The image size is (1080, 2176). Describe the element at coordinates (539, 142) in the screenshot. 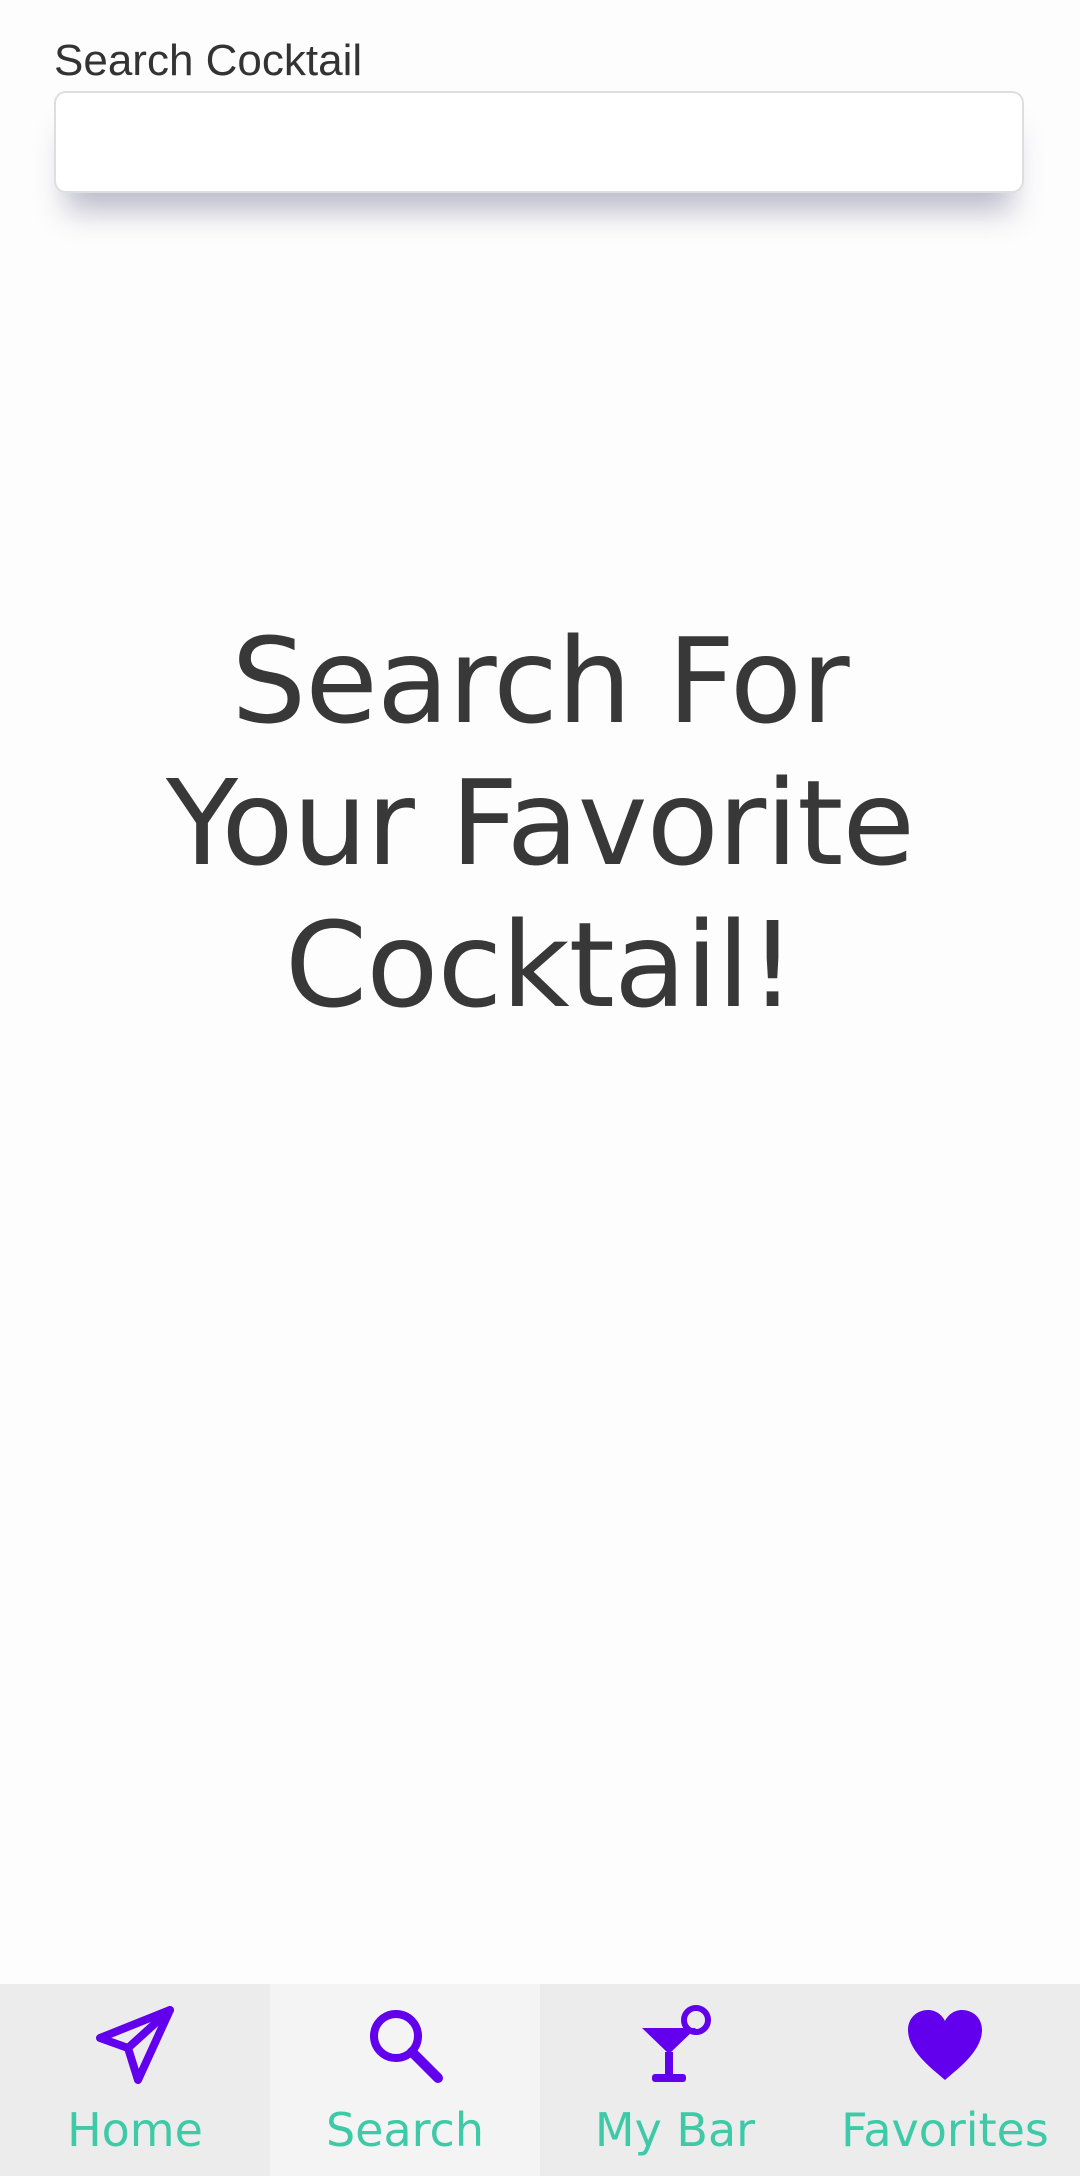

I see `search-input` at that location.